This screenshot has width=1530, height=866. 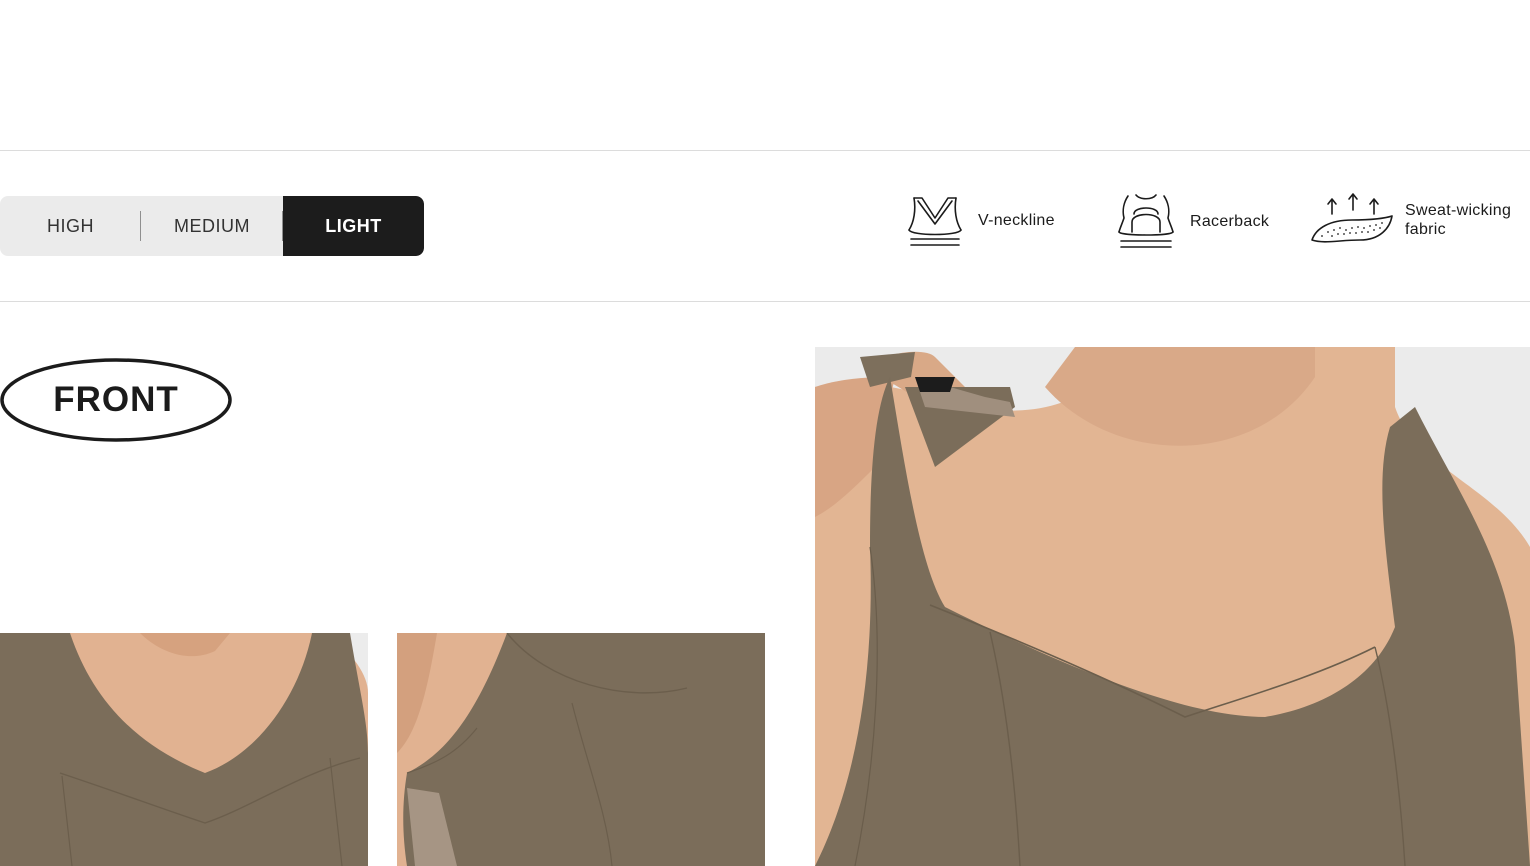 I want to click on view-badge: FRONT, so click(x=116, y=400).